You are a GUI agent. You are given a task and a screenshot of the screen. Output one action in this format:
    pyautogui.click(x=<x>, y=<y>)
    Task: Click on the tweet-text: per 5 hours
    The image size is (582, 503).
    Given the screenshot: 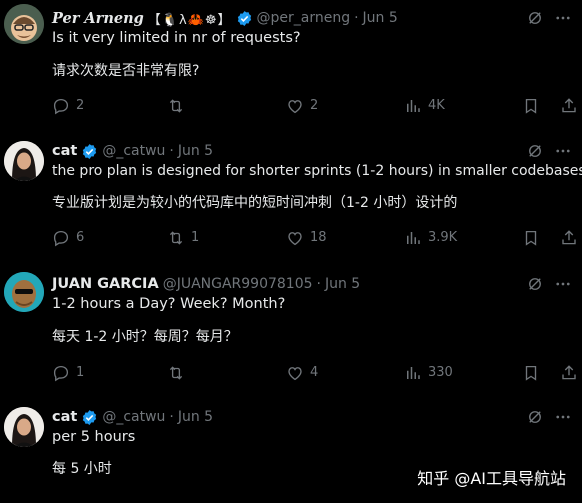 What is the action you would take?
    pyautogui.click(x=94, y=437)
    